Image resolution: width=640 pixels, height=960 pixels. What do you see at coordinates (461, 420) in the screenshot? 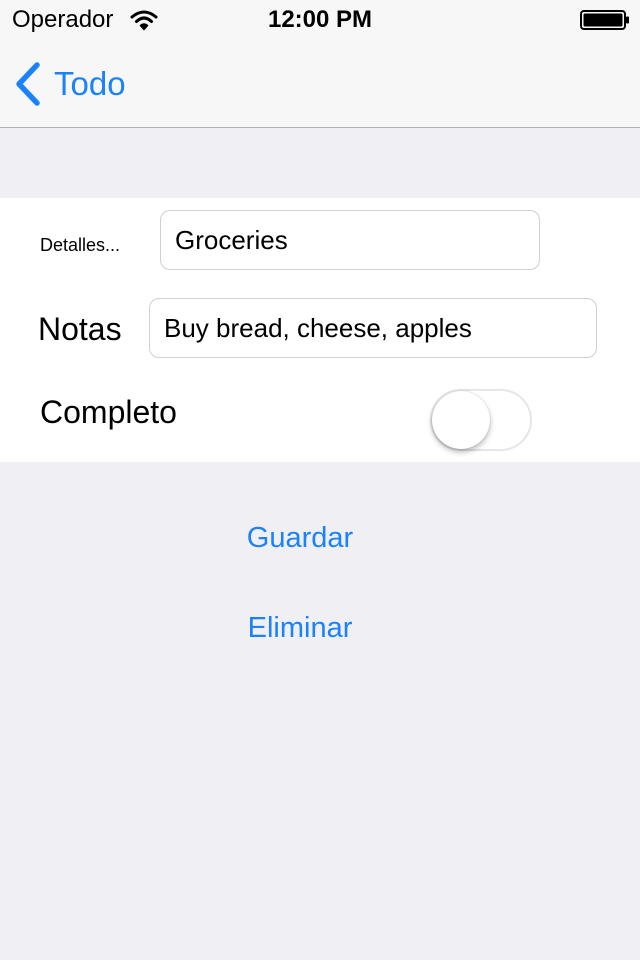
I see `switch-knob` at bounding box center [461, 420].